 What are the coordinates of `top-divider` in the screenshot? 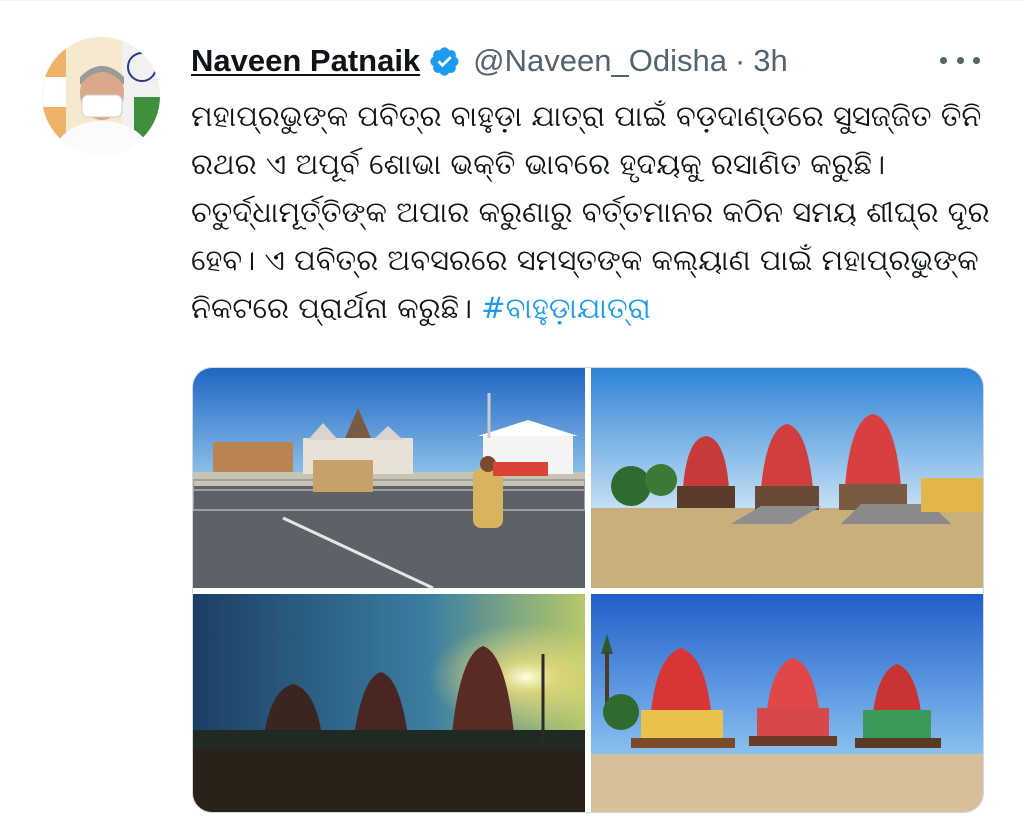 It's located at (512, 0).